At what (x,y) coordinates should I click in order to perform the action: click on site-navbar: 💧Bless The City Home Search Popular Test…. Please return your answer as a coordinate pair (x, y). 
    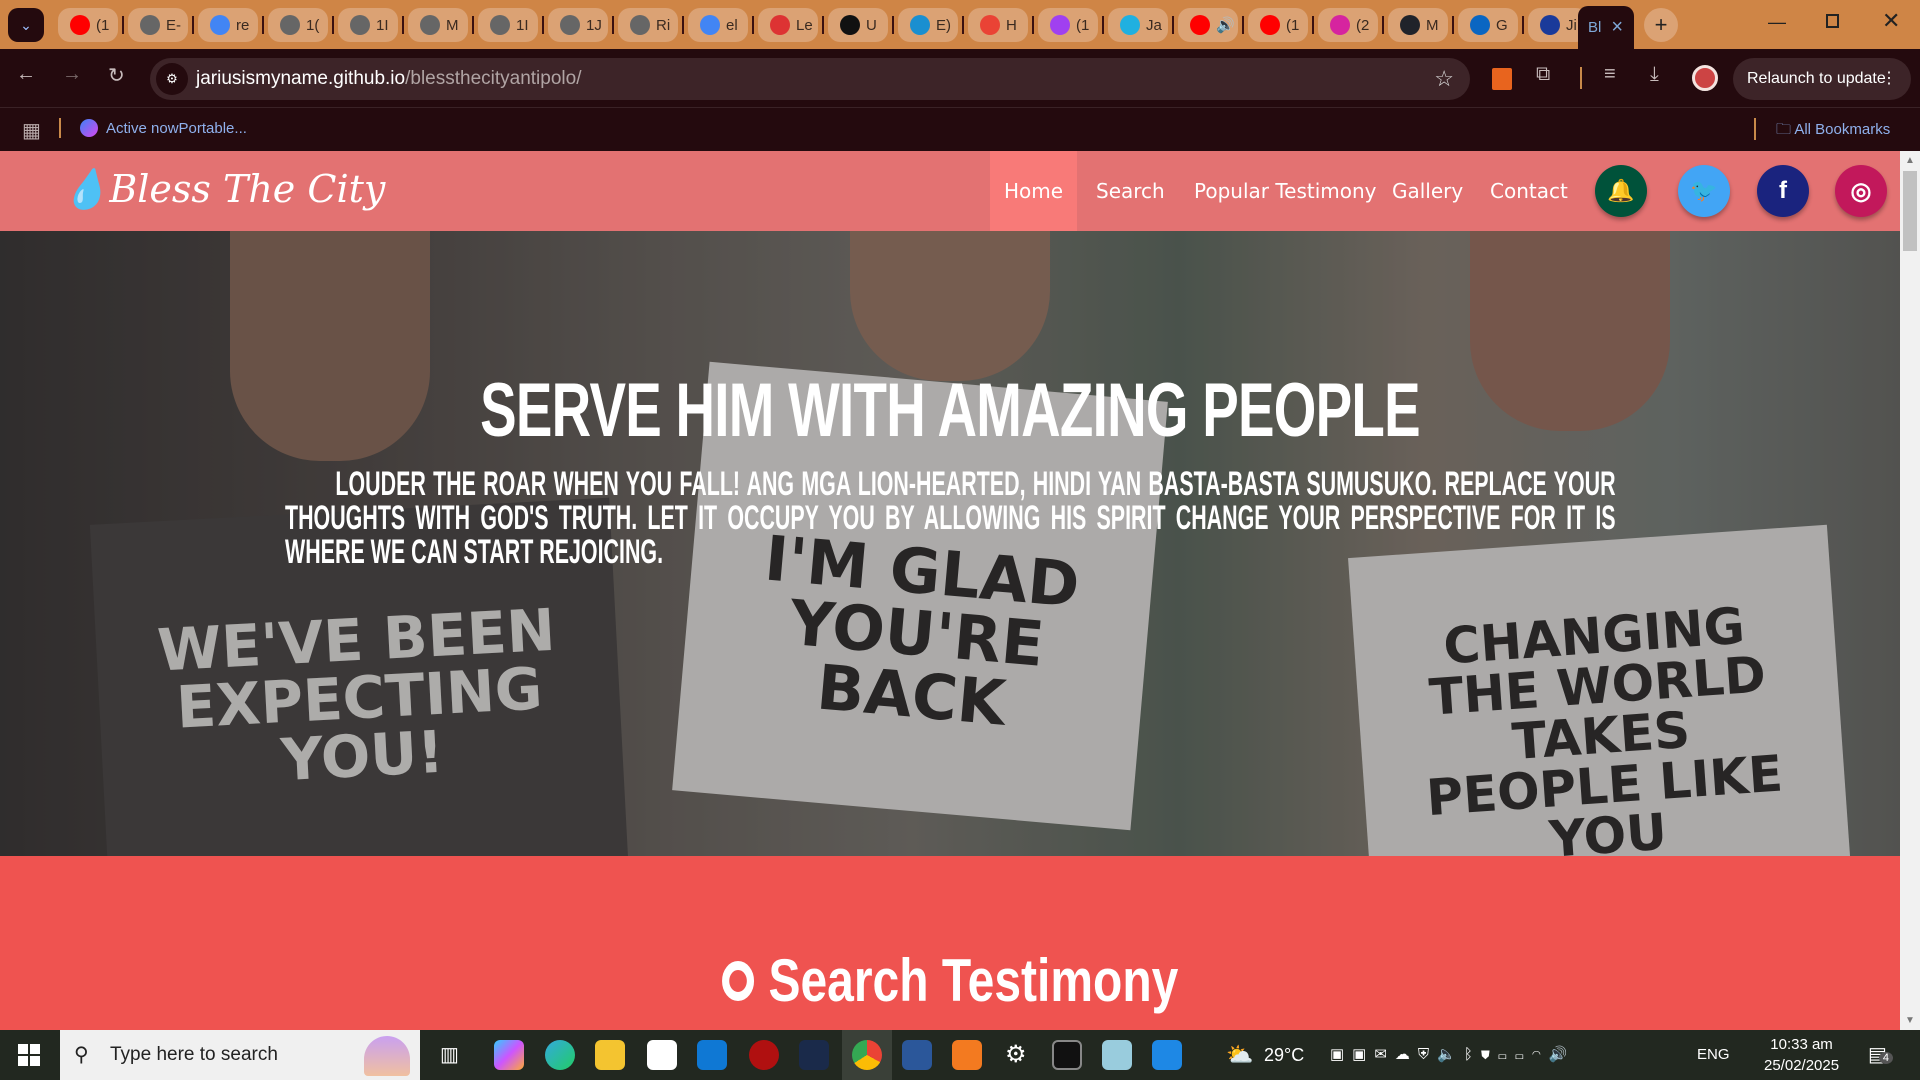
    Looking at the image, I should click on (950, 191).